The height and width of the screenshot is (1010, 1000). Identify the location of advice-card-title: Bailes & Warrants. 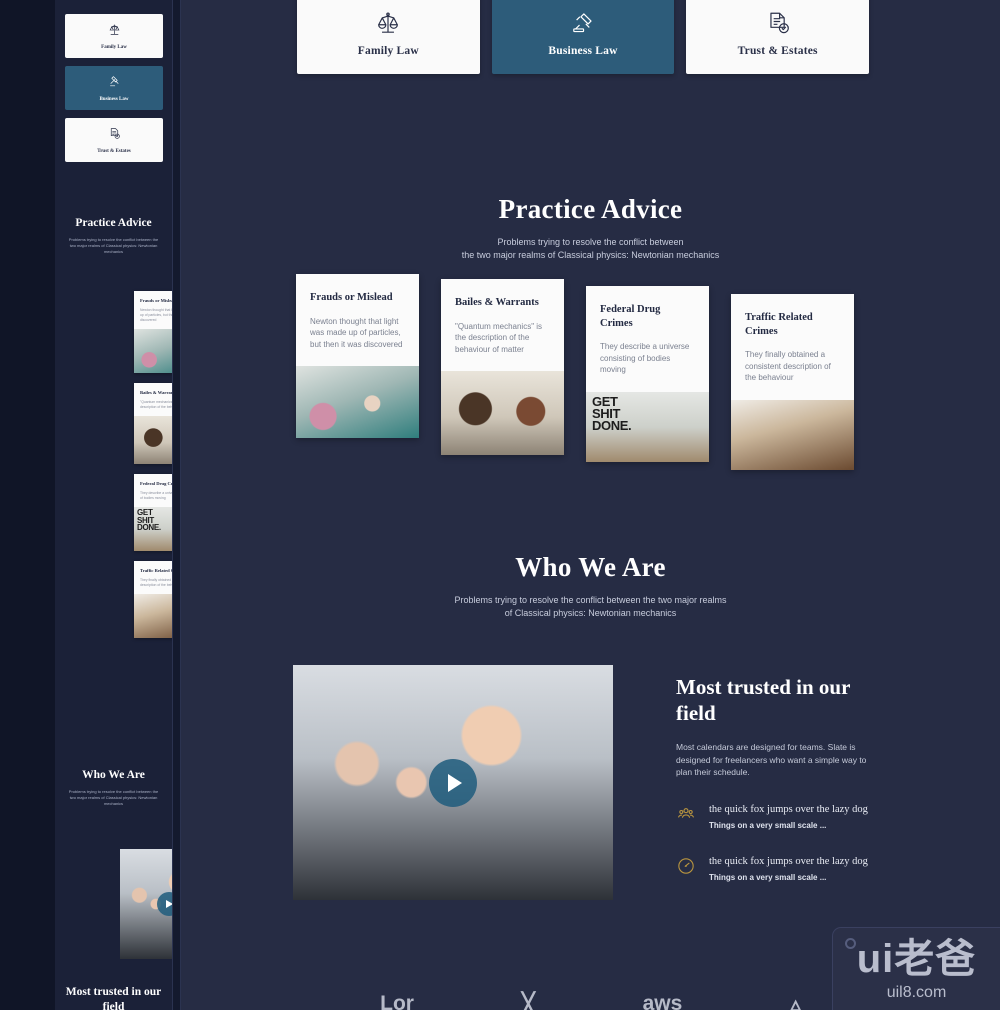
(497, 302).